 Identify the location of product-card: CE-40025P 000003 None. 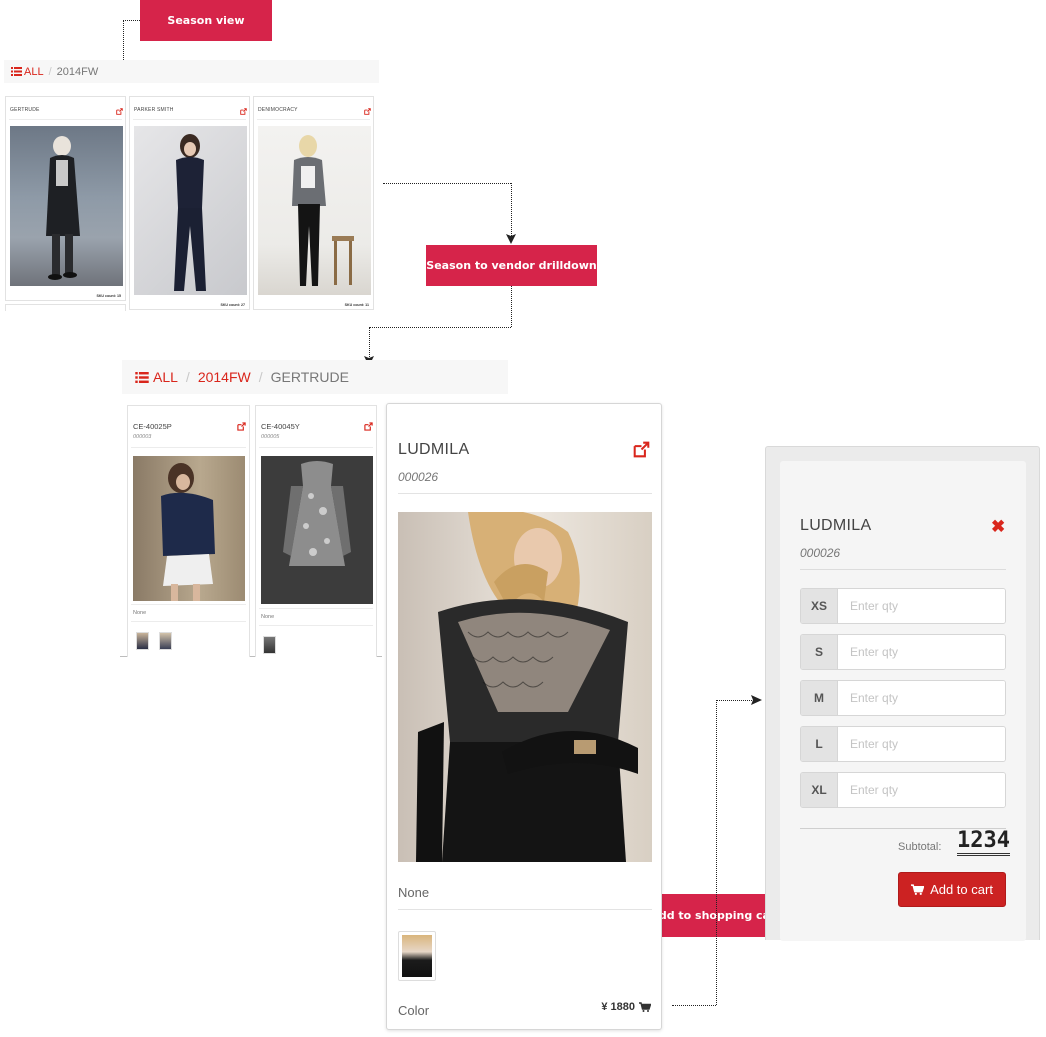
(188, 531).